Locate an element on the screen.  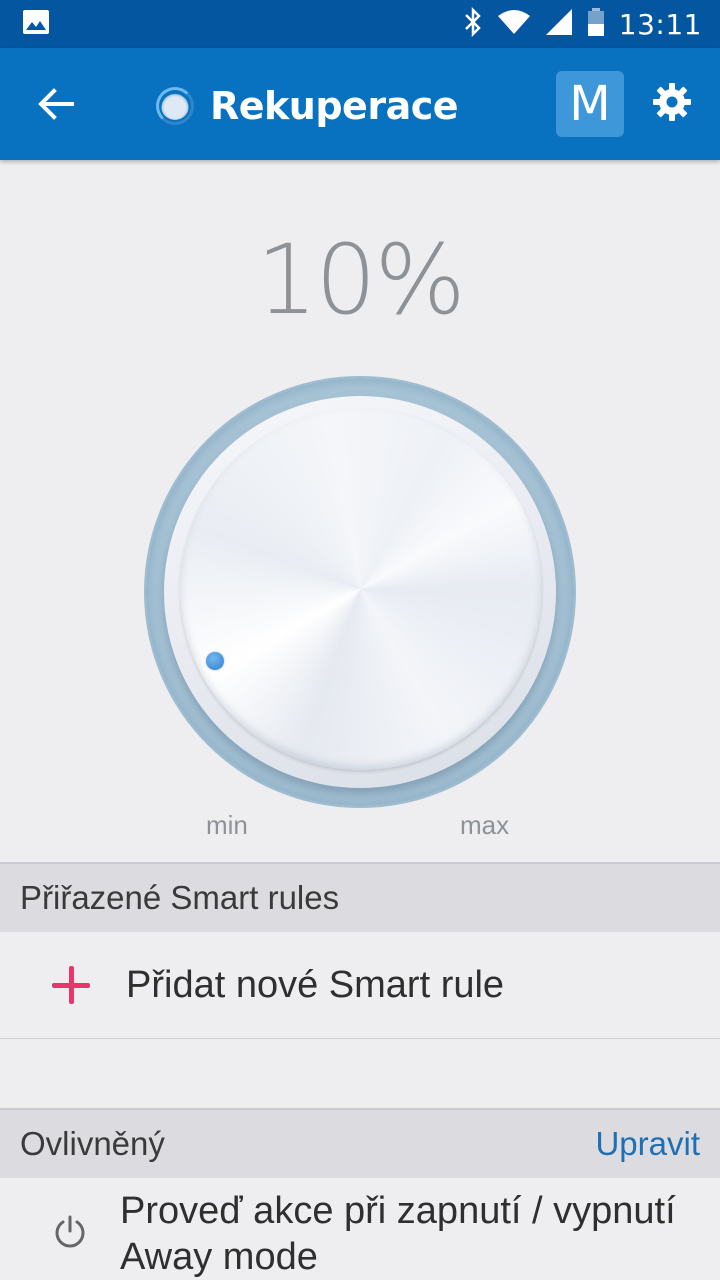
plus-icon is located at coordinates (72, 985).